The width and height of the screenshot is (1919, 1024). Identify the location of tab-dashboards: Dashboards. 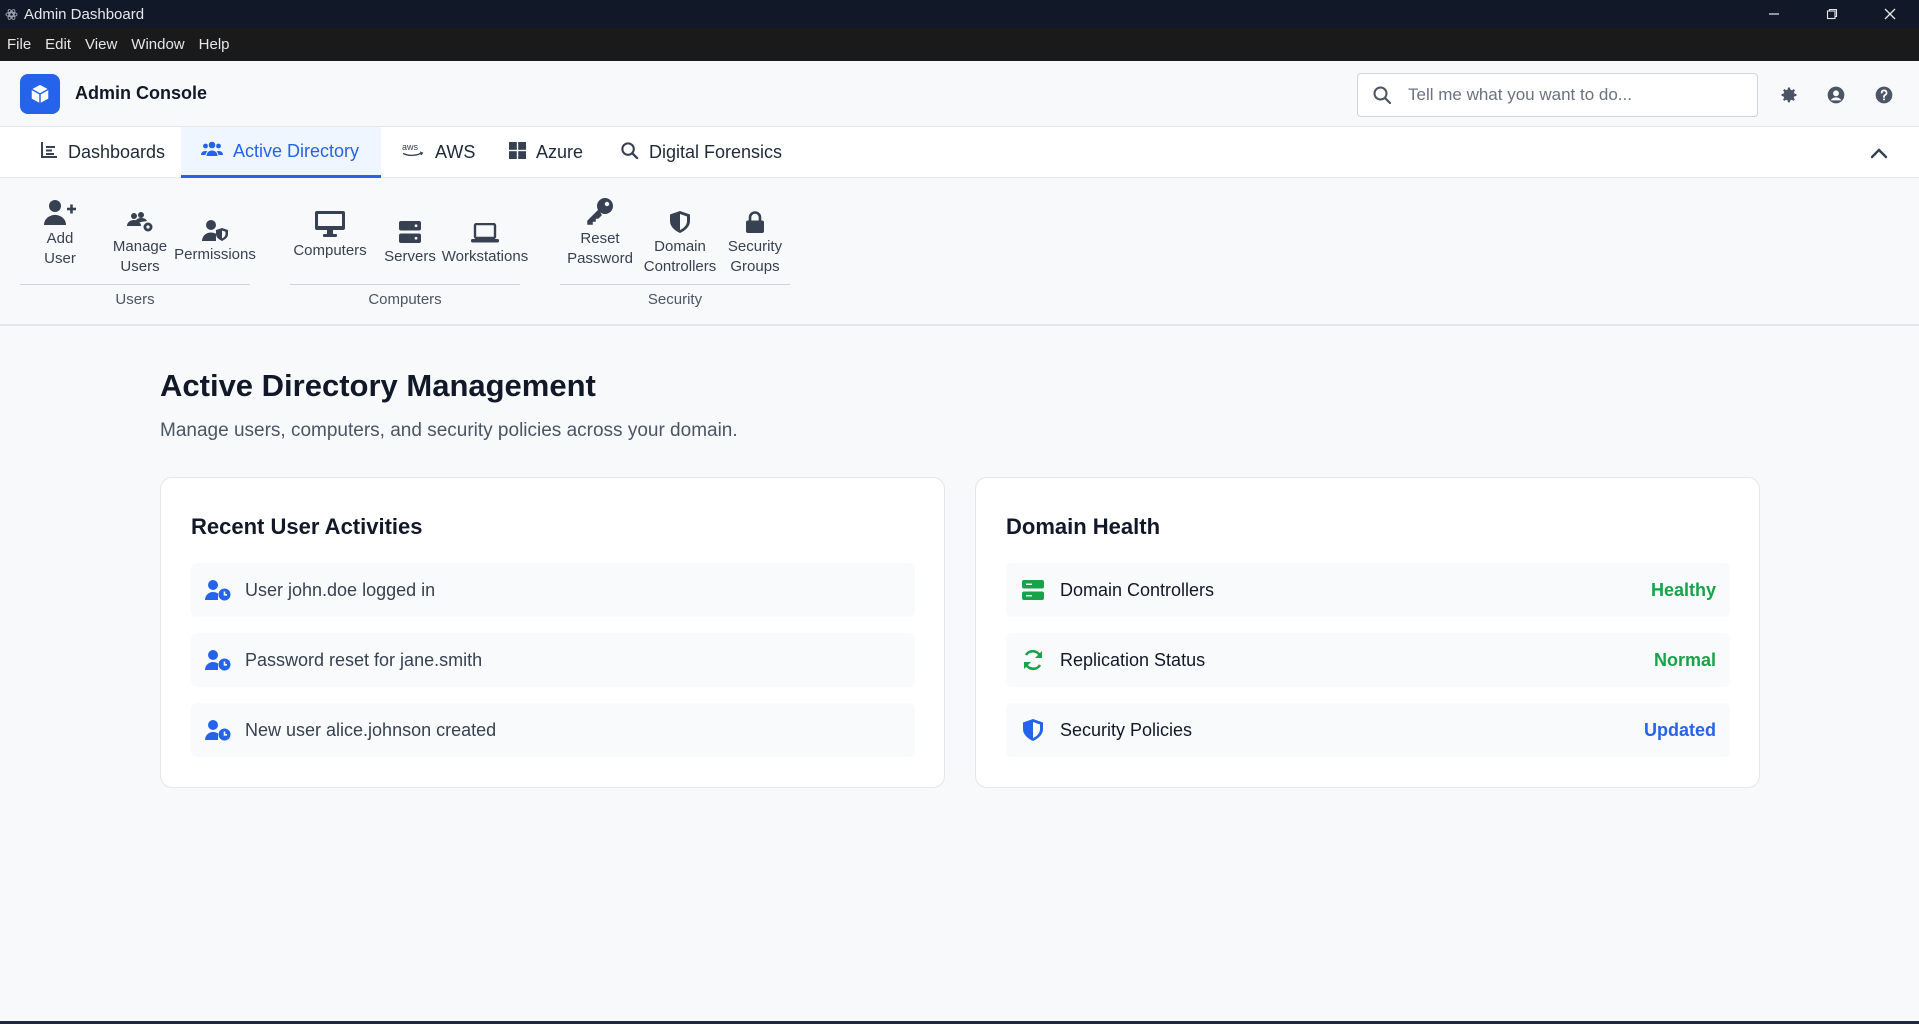
(102, 152).